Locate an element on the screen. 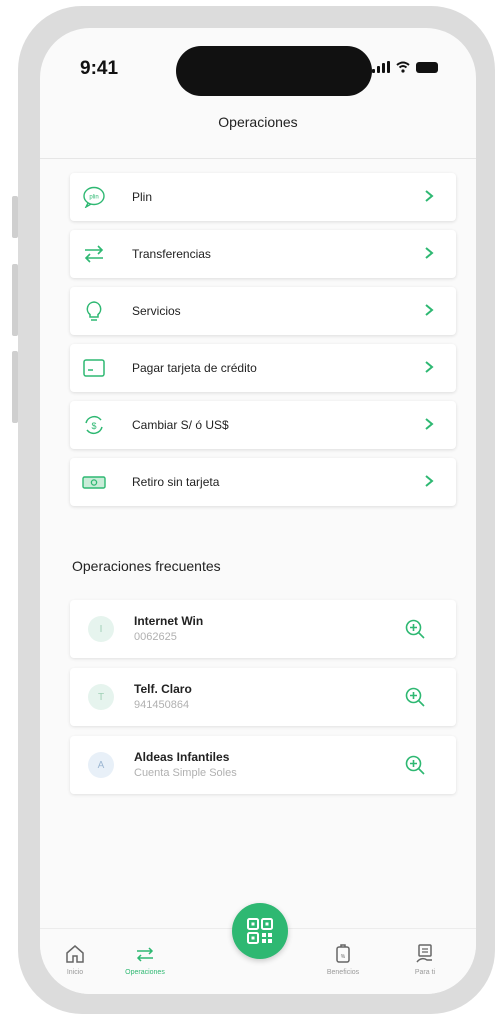  operation-label: Cambiar S/ ó US$ is located at coordinates (180, 425).